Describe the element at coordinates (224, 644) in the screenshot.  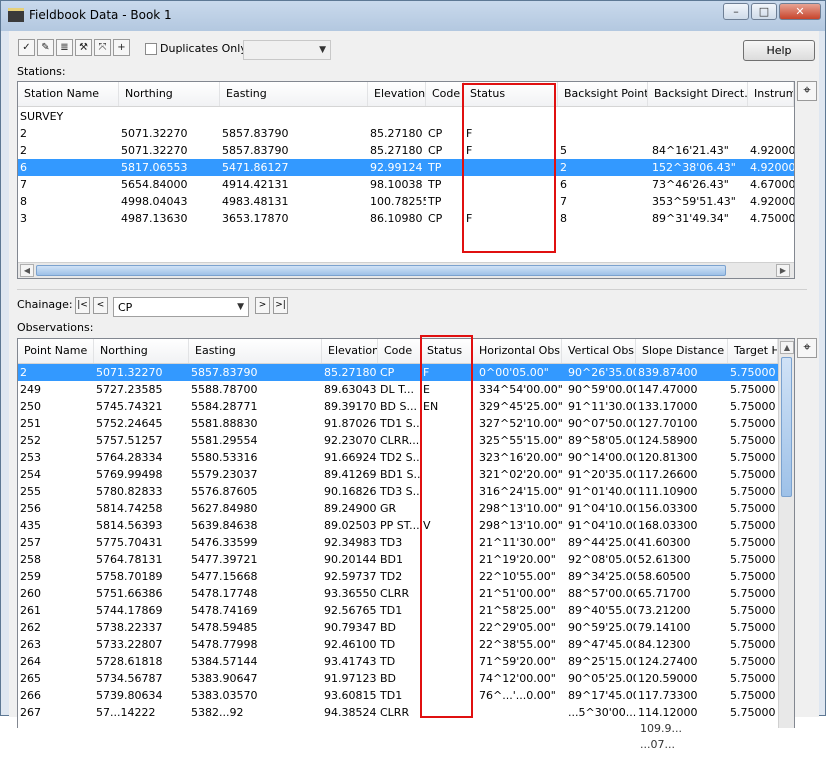
I see `table-cell: 5478.77998` at that location.